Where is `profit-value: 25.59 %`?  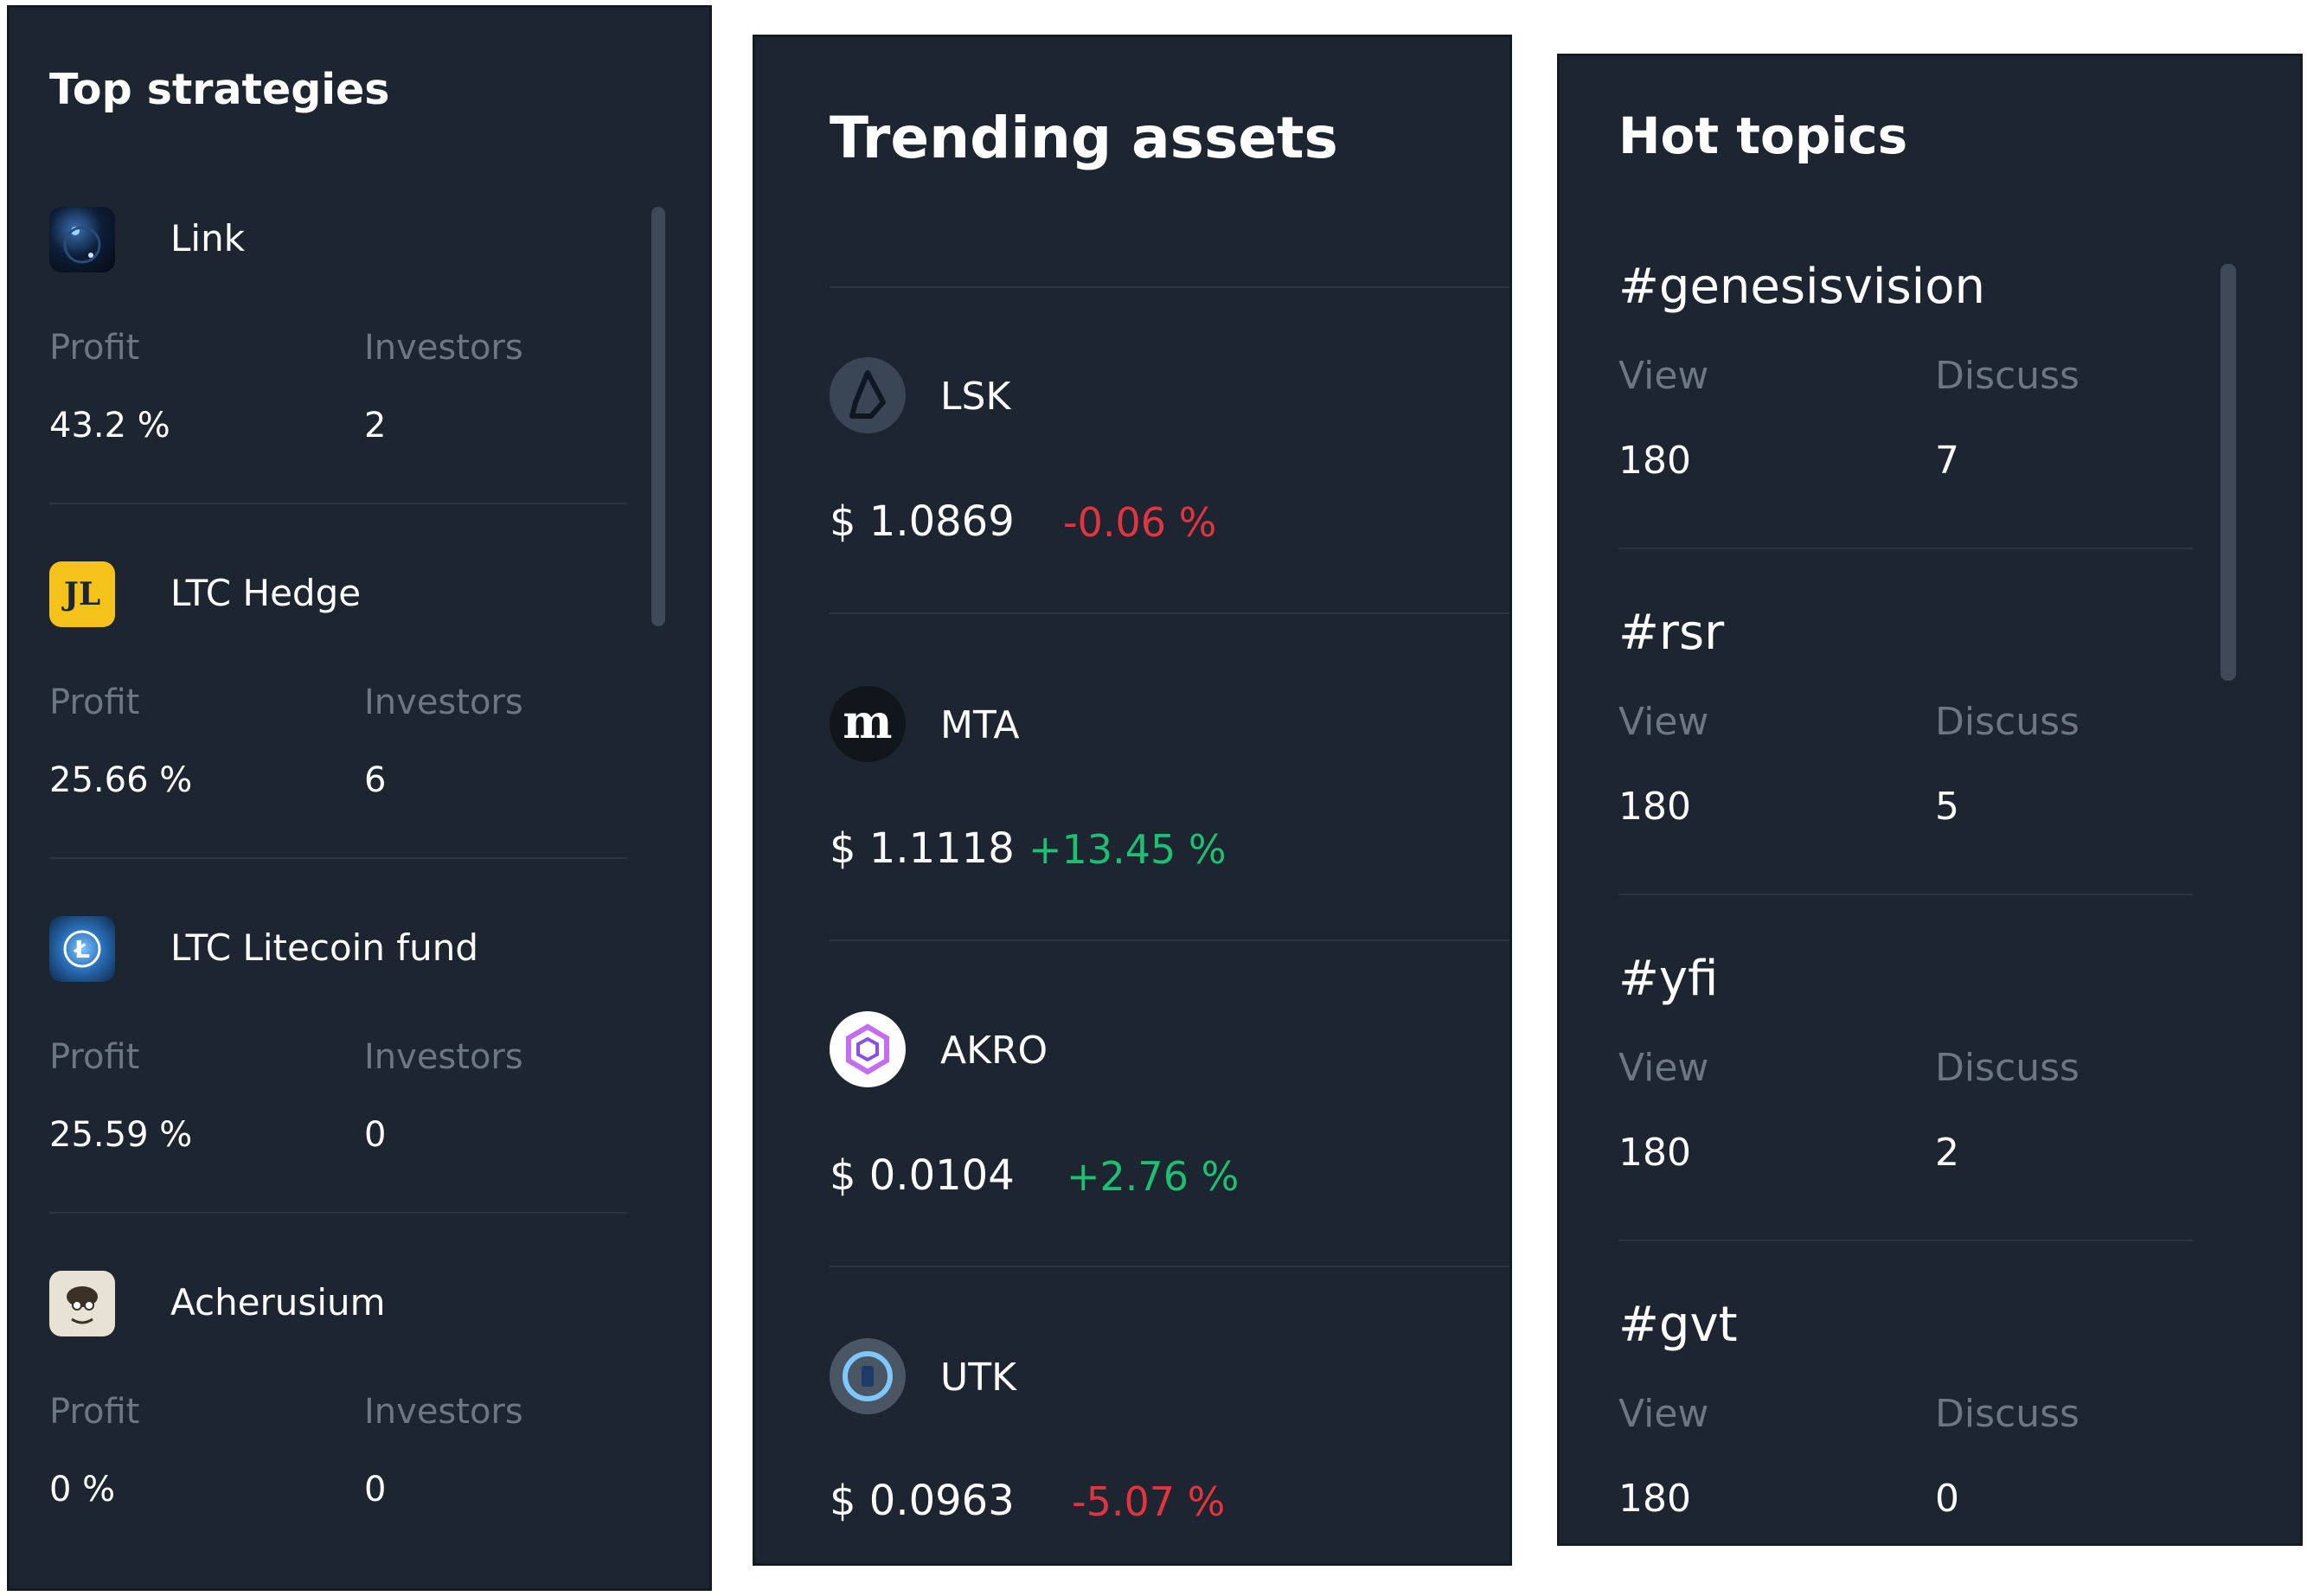 profit-value: 25.59 % is located at coordinates (121, 1135).